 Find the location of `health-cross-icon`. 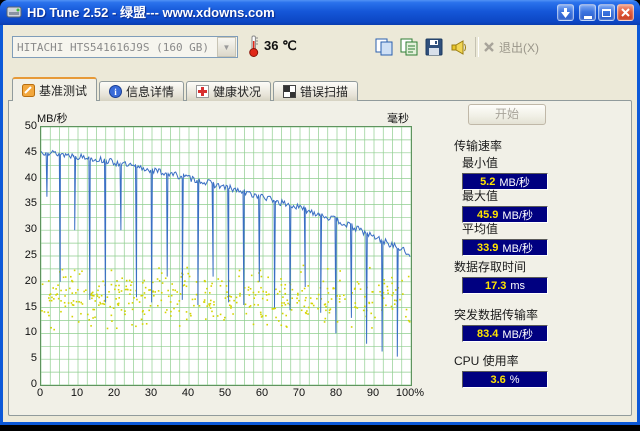

health-cross-icon is located at coordinates (203, 91).